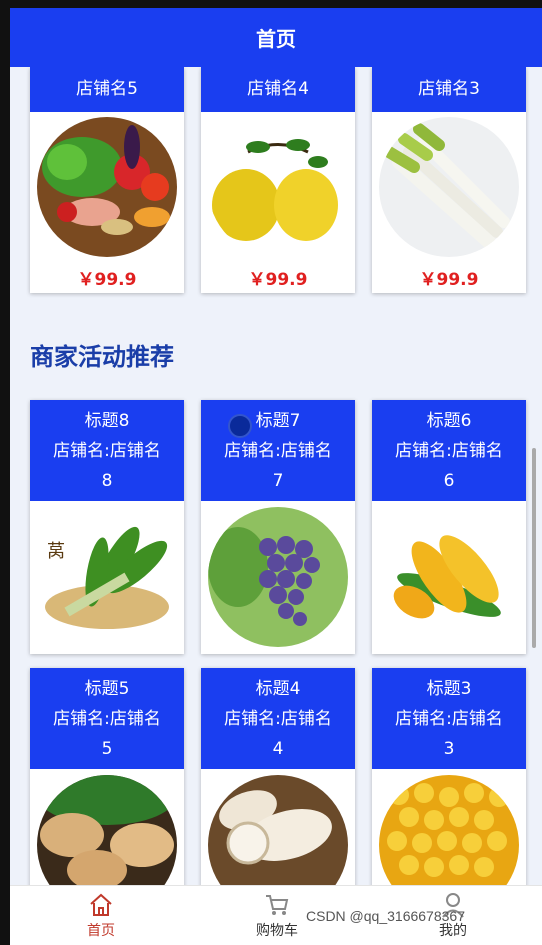 The image size is (542, 945). Describe the element at coordinates (278, 689) in the screenshot. I see `promo-title: 标题4` at that location.